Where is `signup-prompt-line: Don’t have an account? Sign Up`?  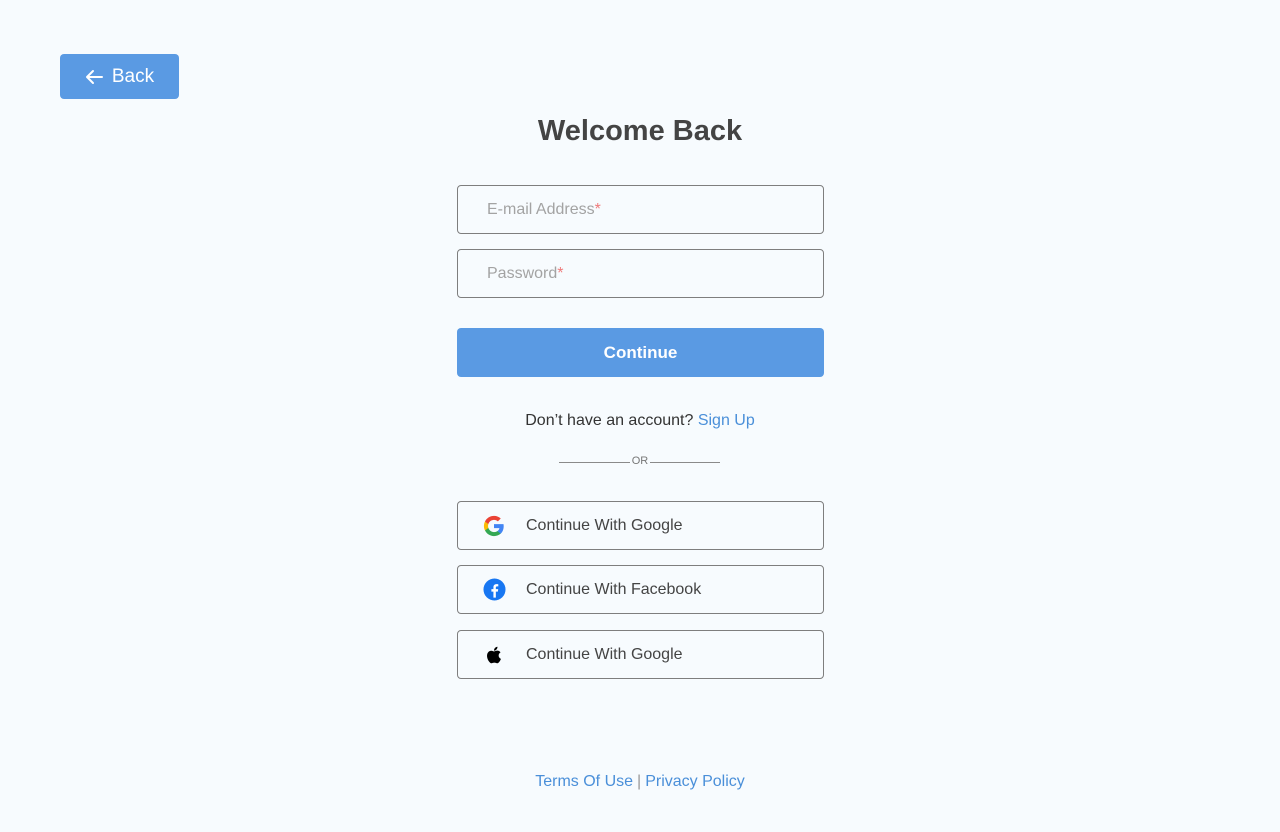 signup-prompt-line: Don’t have an account? Sign Up is located at coordinates (640, 421).